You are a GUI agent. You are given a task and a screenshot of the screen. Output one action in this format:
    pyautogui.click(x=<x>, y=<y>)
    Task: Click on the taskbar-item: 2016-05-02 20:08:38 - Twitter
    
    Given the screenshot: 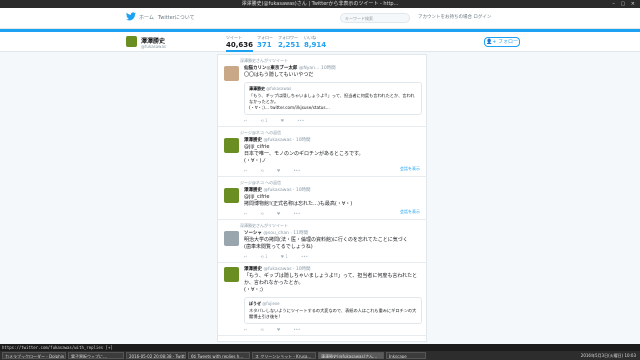 What is the action you would take?
    pyautogui.click(x=156, y=355)
    